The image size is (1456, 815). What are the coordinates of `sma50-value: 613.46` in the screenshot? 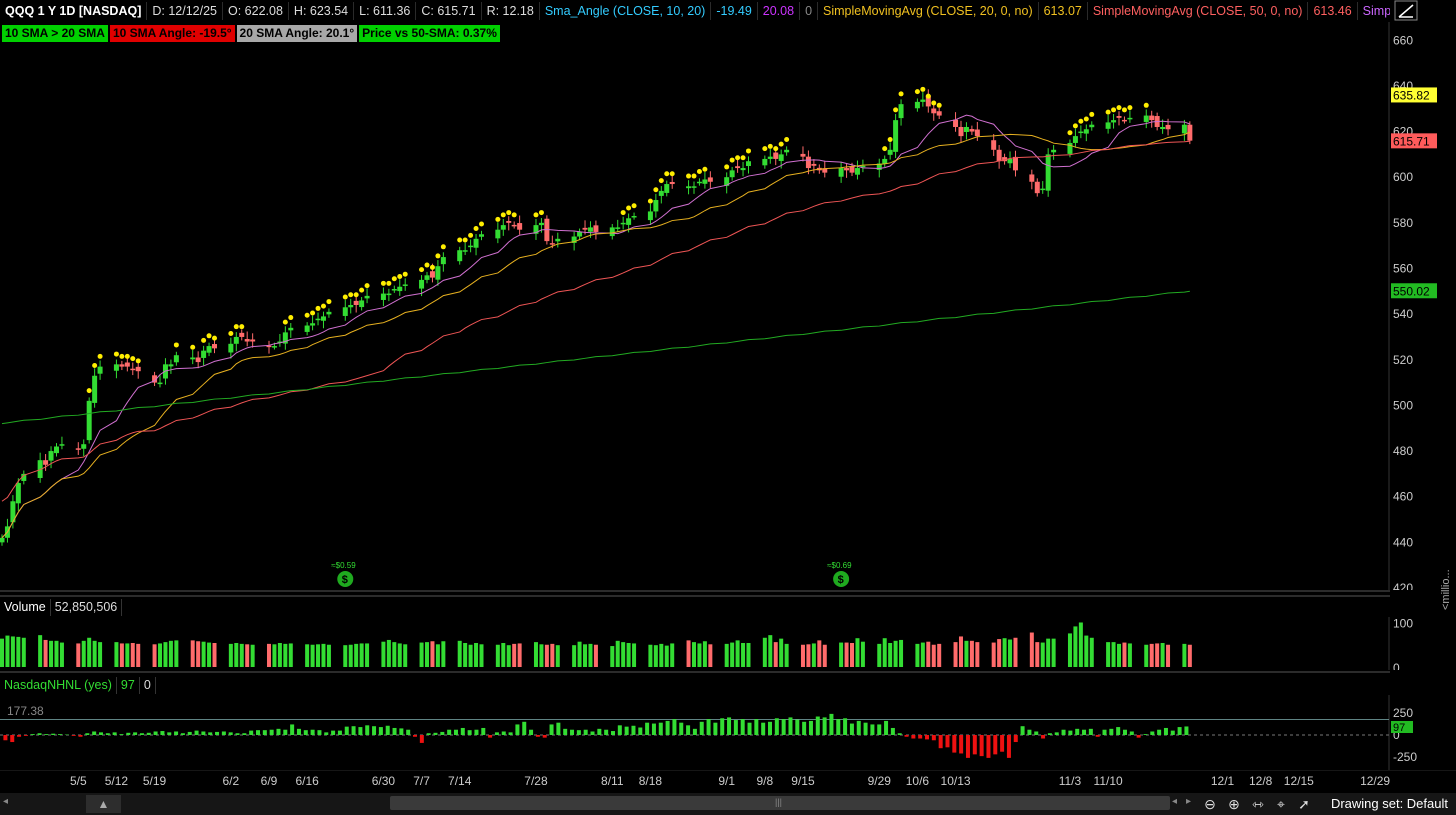 It's located at (1333, 11).